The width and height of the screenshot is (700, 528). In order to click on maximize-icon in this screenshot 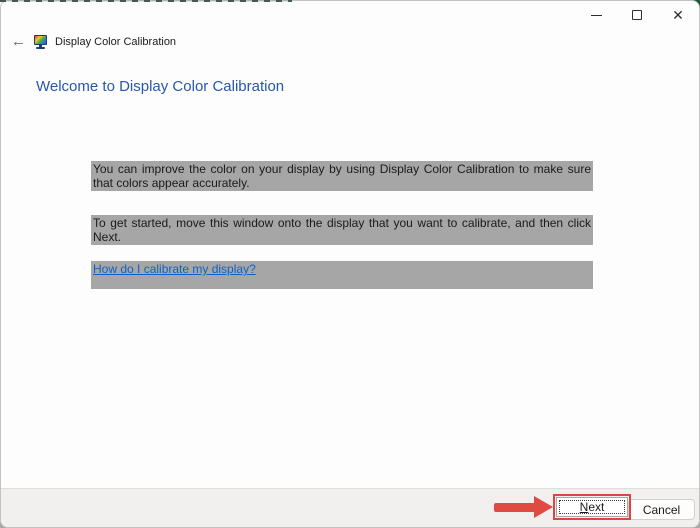, I will do `click(637, 15)`.